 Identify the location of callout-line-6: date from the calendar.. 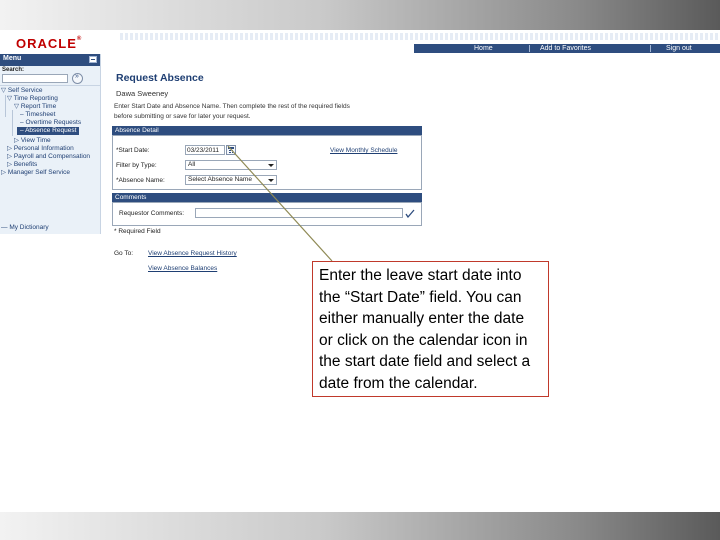
(398, 383).